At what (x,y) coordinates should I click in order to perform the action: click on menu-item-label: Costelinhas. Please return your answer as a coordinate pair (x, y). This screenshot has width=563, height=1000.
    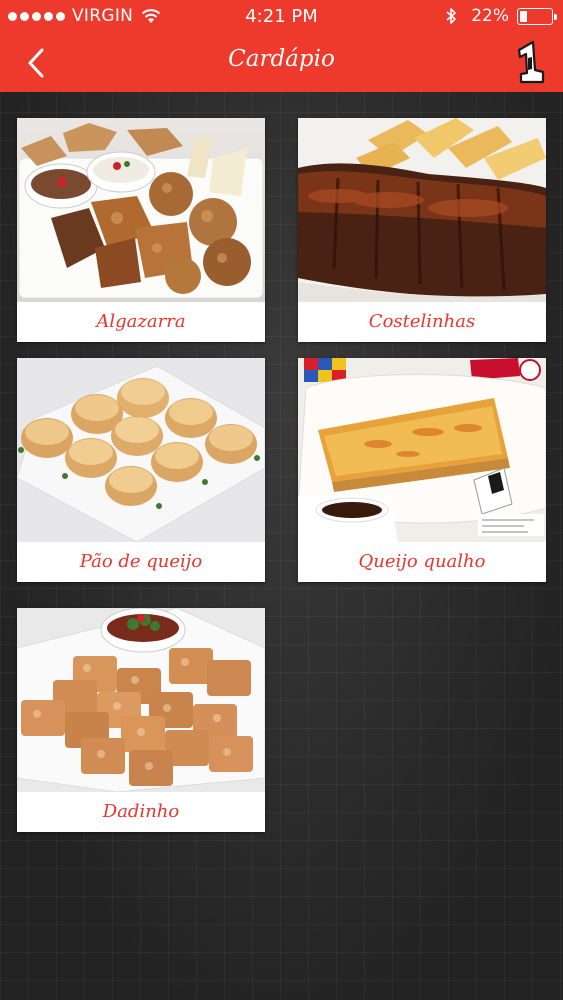
    Looking at the image, I should click on (422, 321).